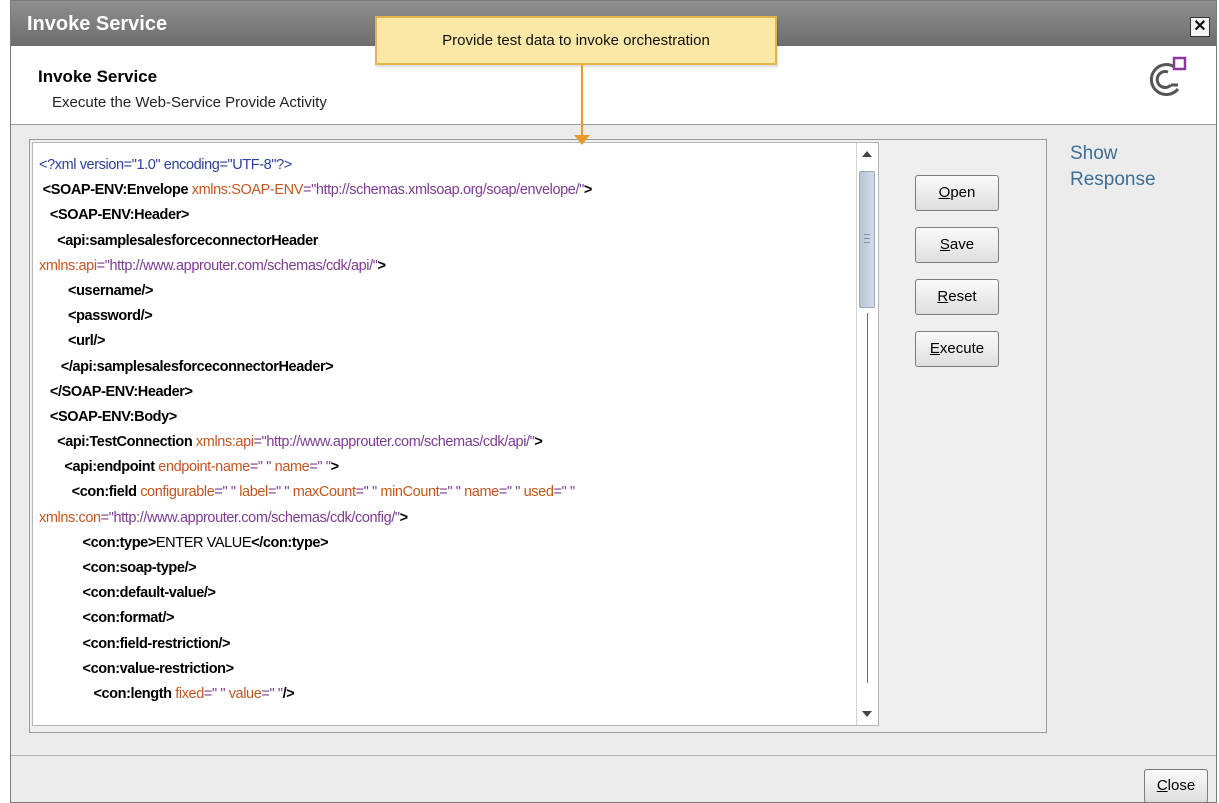 Image resolution: width=1219 pixels, height=803 pixels. Describe the element at coordinates (113, 416) in the screenshot. I see `code-token-tag: <SOAP-ENV:Body>` at that location.